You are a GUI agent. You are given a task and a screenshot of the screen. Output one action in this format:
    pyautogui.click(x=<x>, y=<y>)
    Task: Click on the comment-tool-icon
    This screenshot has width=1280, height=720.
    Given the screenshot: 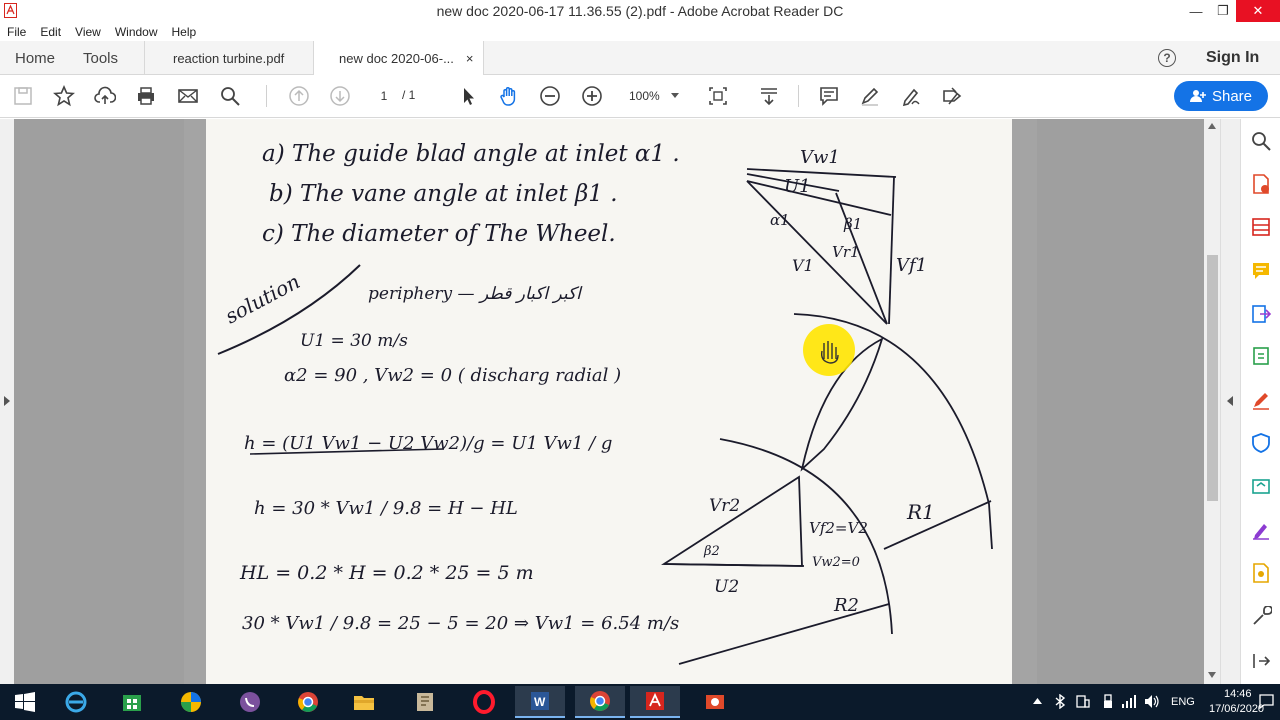 What is the action you would take?
    pyautogui.click(x=1261, y=271)
    